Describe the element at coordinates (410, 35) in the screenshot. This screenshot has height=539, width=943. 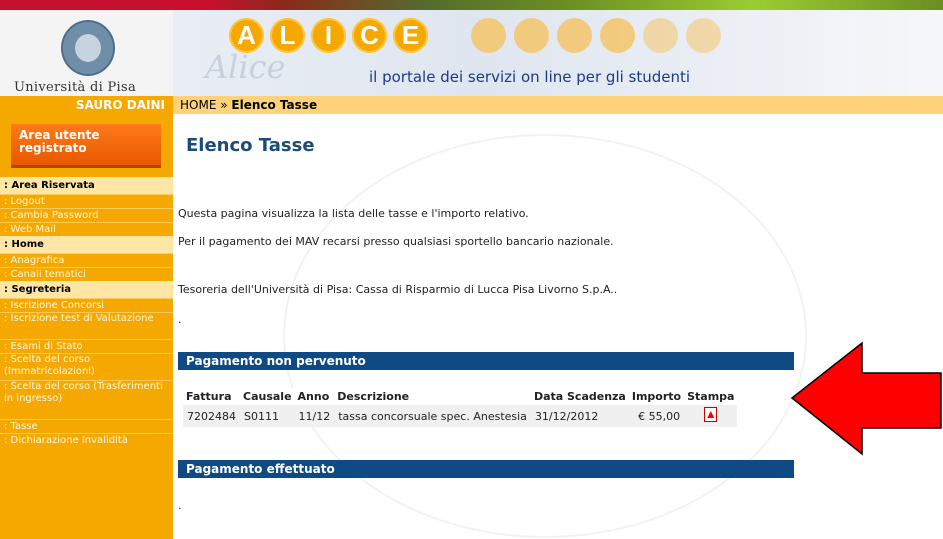
I see `alice-letter: E` at that location.